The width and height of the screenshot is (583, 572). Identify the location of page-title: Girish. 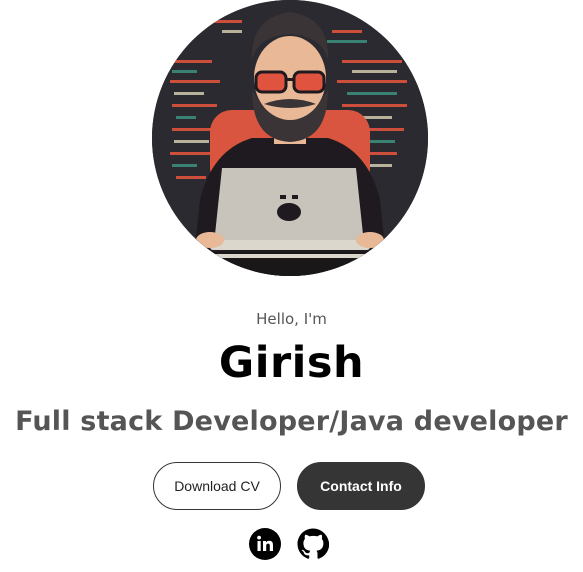
(291, 363).